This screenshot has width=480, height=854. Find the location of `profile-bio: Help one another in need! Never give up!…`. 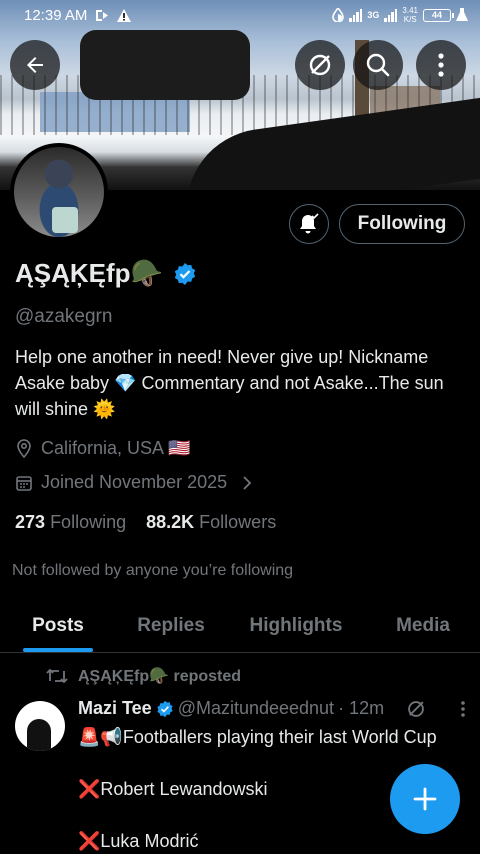

profile-bio: Help one another in need! Never give up!… is located at coordinates (229, 383).